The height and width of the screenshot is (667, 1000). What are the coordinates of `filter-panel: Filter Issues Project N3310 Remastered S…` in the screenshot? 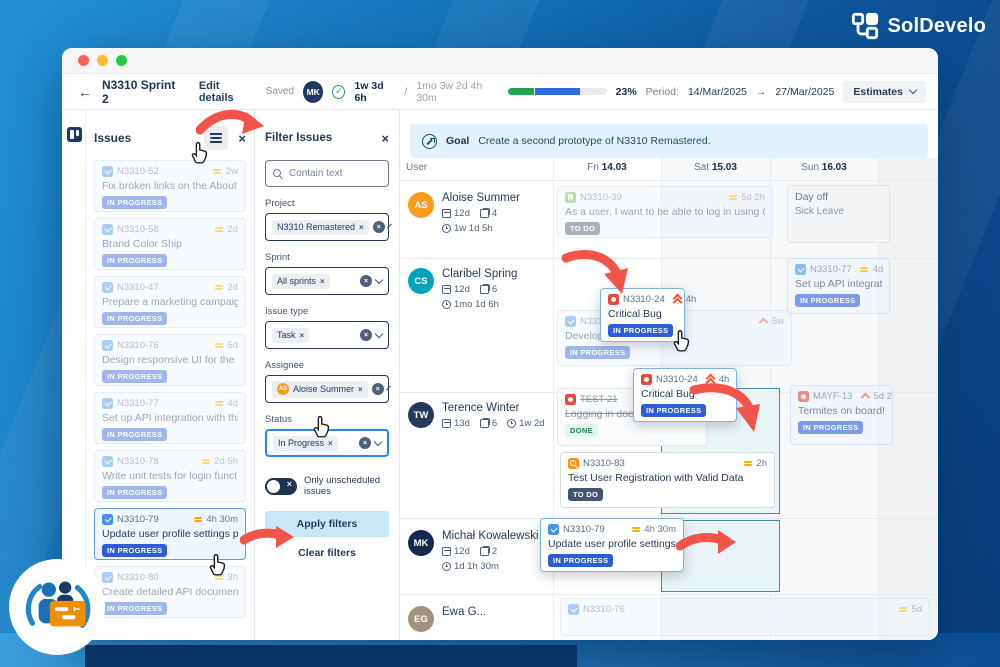 It's located at (327, 375).